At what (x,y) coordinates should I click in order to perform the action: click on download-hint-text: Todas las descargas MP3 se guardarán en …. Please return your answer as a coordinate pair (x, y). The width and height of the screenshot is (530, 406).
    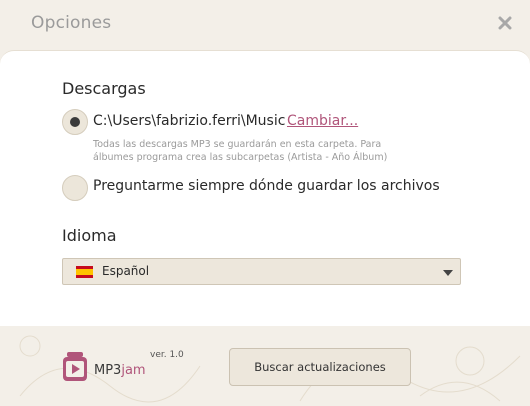
    Looking at the image, I should click on (240, 151).